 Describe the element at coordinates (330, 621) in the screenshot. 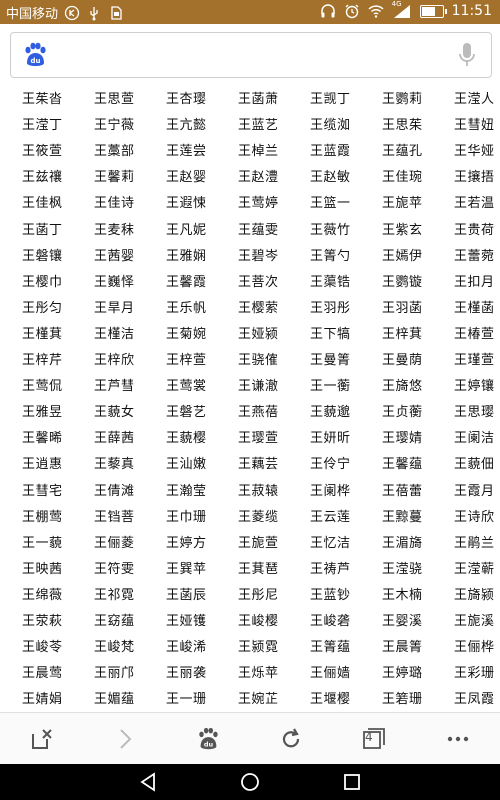

I see `name-cell: 王峻砻` at that location.